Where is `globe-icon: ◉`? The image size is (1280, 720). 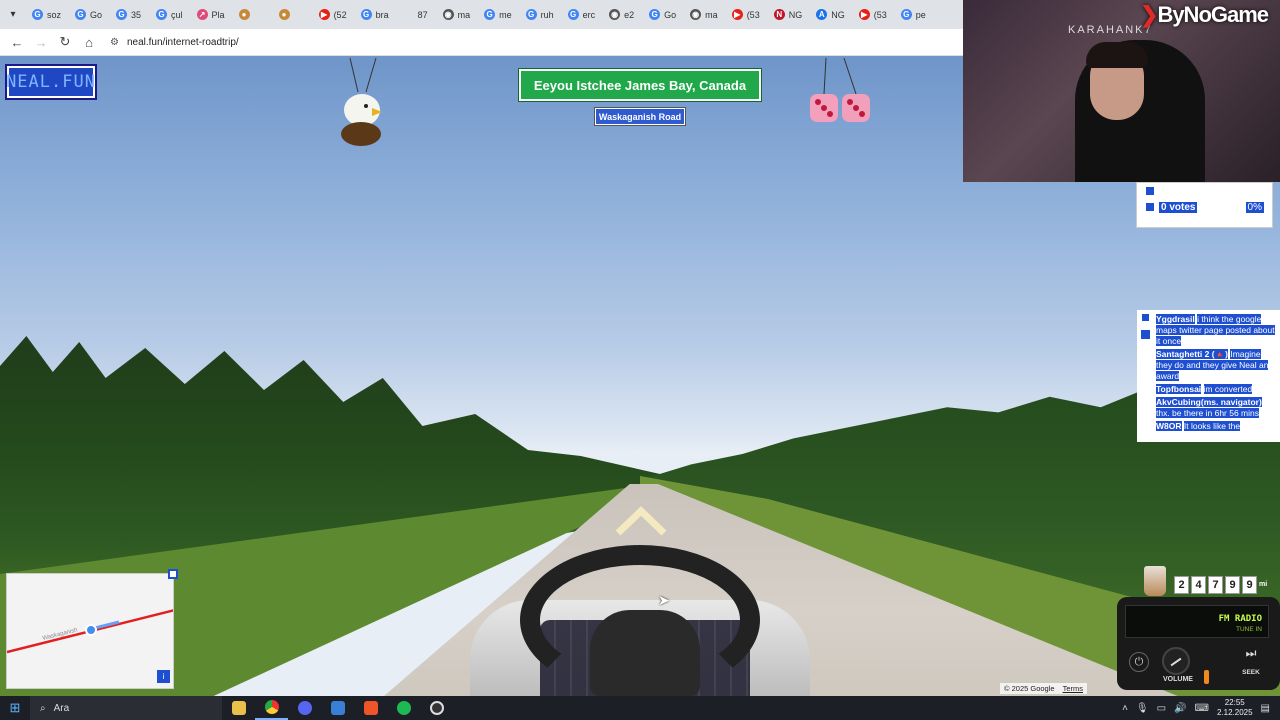
globe-icon: ◉ is located at coordinates (696, 14).